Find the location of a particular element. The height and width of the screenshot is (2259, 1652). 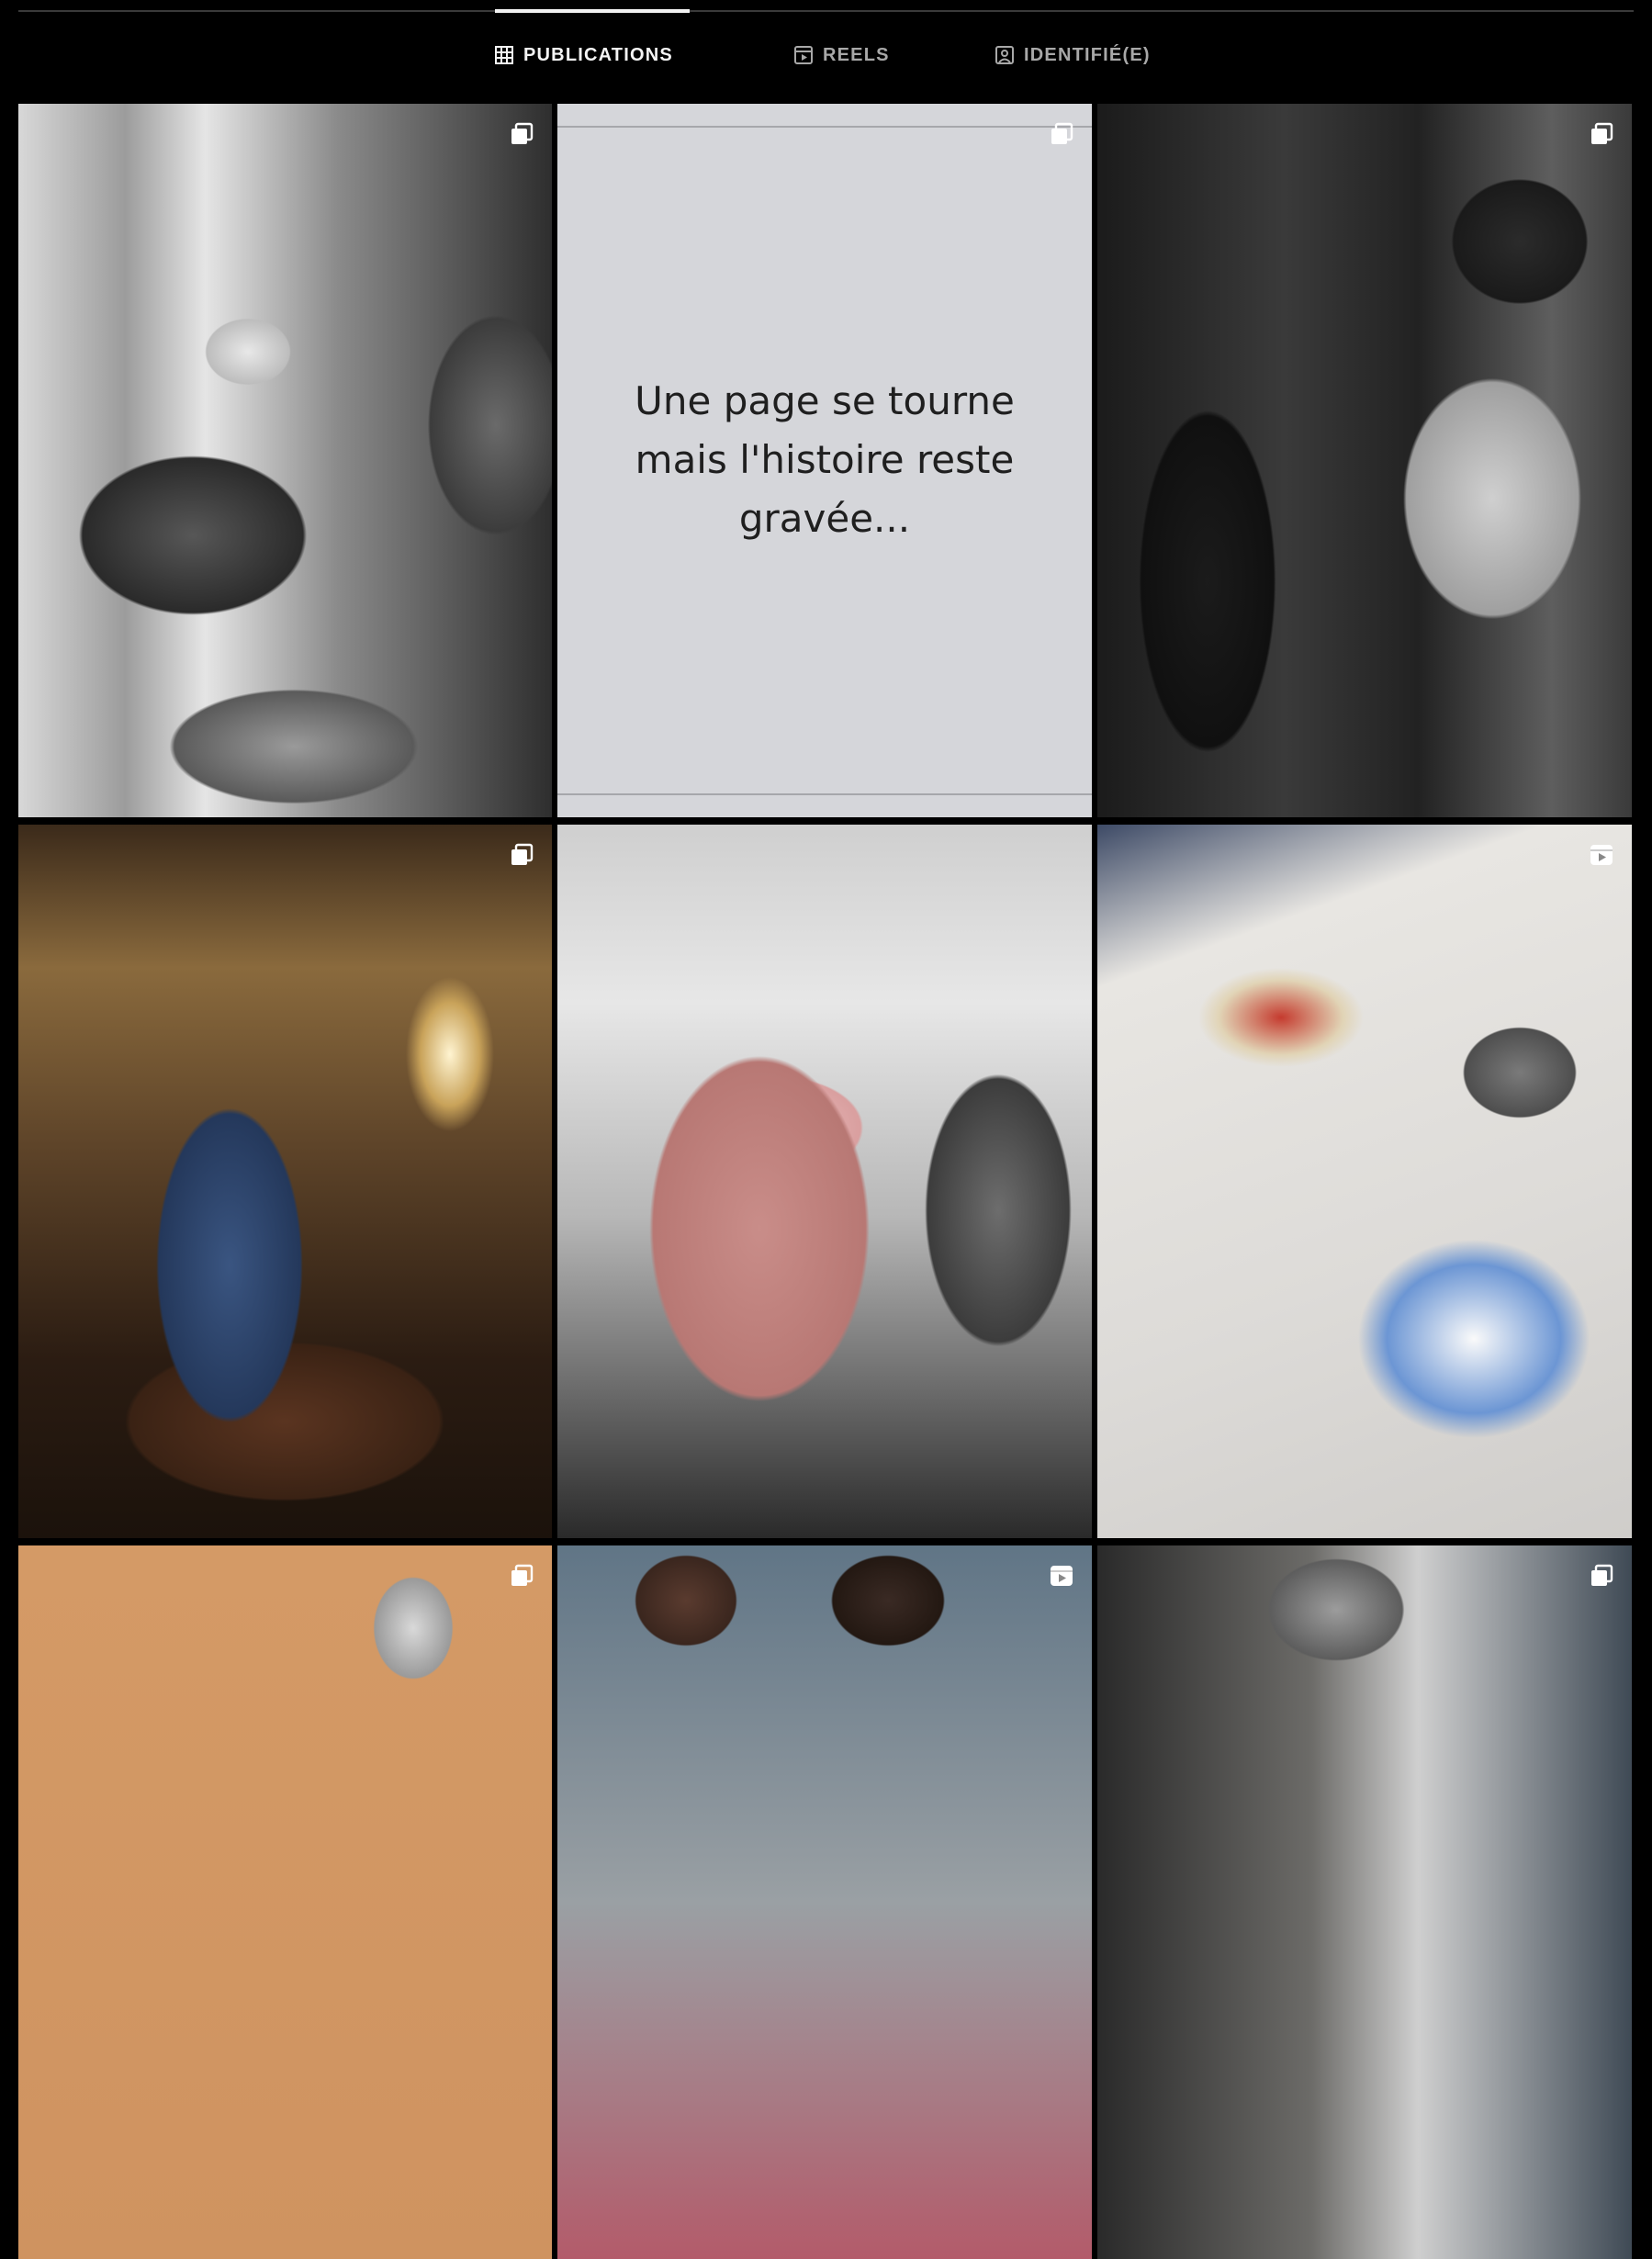

grid-icon is located at coordinates (504, 55).